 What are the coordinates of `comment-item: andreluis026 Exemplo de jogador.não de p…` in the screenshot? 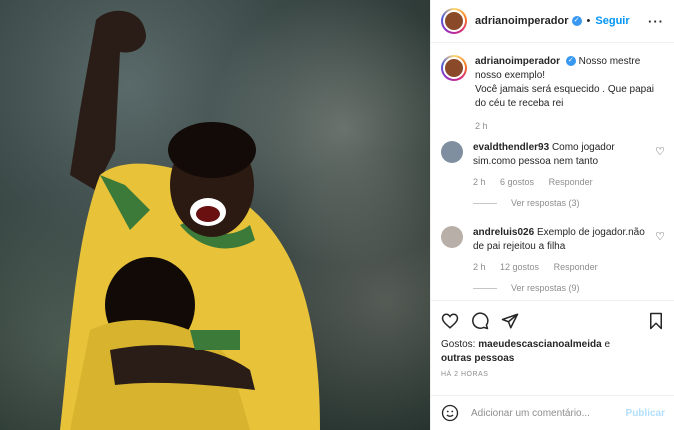 It's located at (552, 250).